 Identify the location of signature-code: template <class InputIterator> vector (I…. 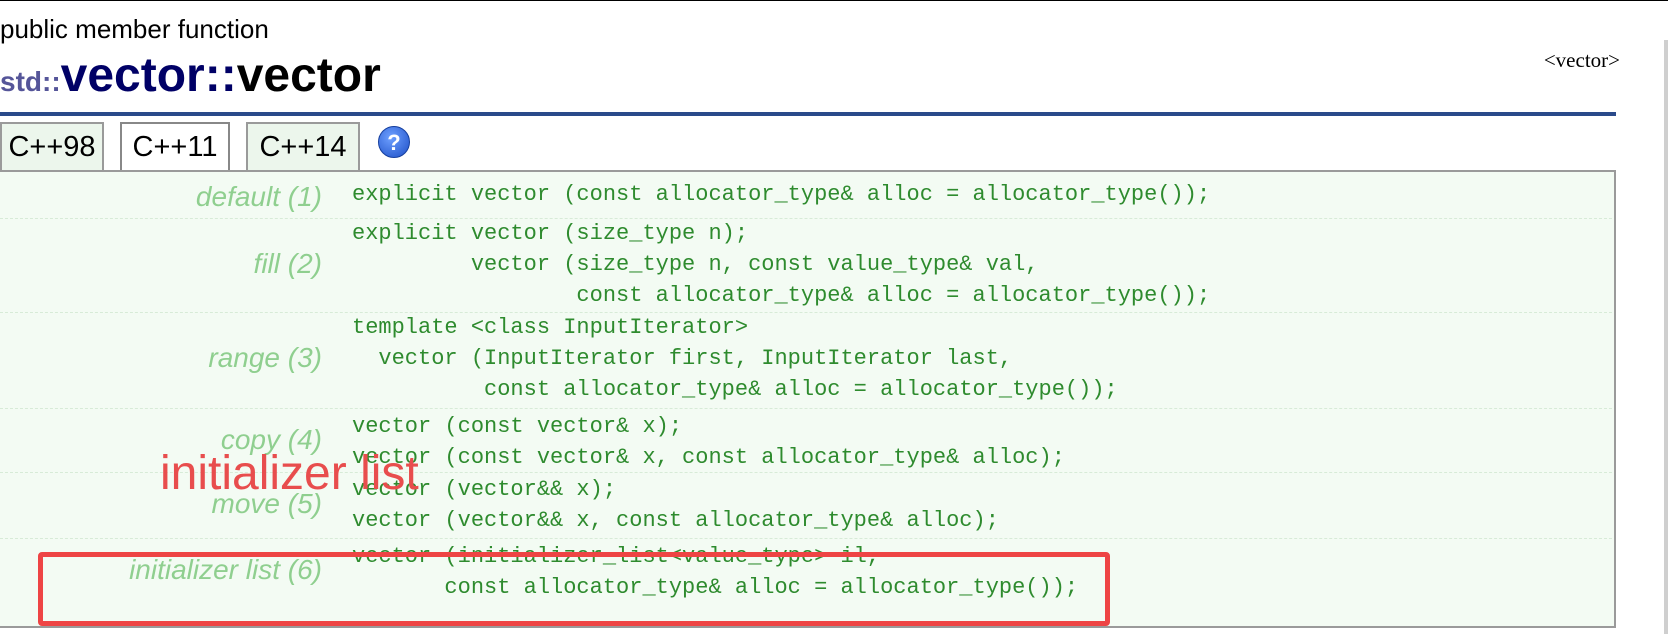
(735, 358).